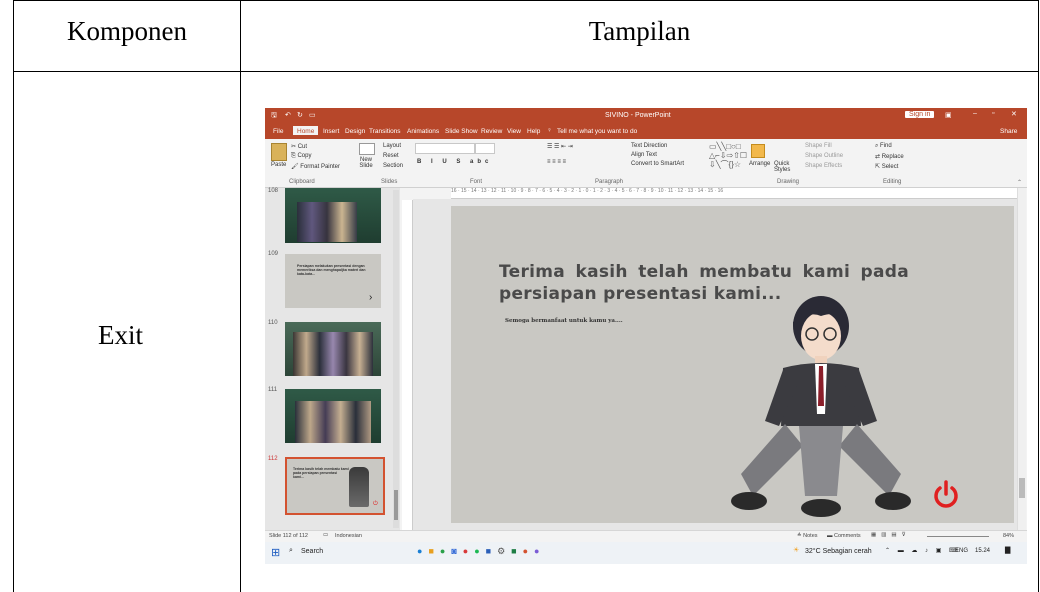  Describe the element at coordinates (807, 536) in the screenshot. I see `notes-button: ≙ Notes` at that location.